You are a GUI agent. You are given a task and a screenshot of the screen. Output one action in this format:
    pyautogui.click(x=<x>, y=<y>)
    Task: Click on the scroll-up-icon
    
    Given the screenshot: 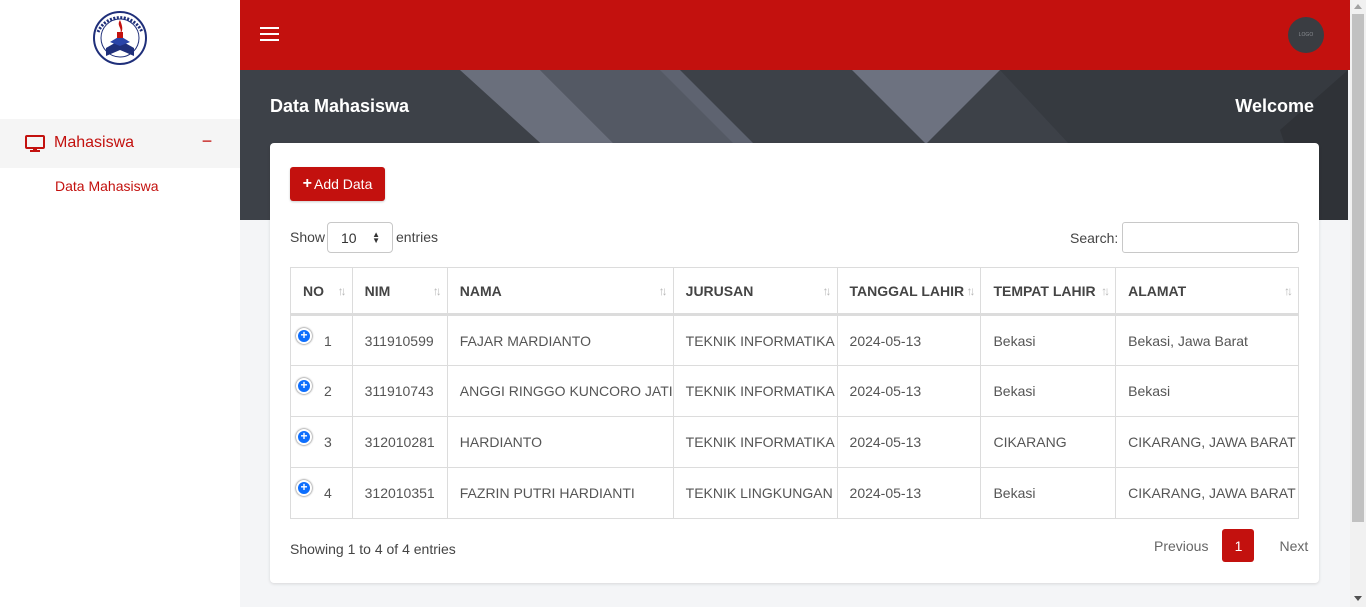 What is the action you would take?
    pyautogui.click(x=1358, y=6)
    